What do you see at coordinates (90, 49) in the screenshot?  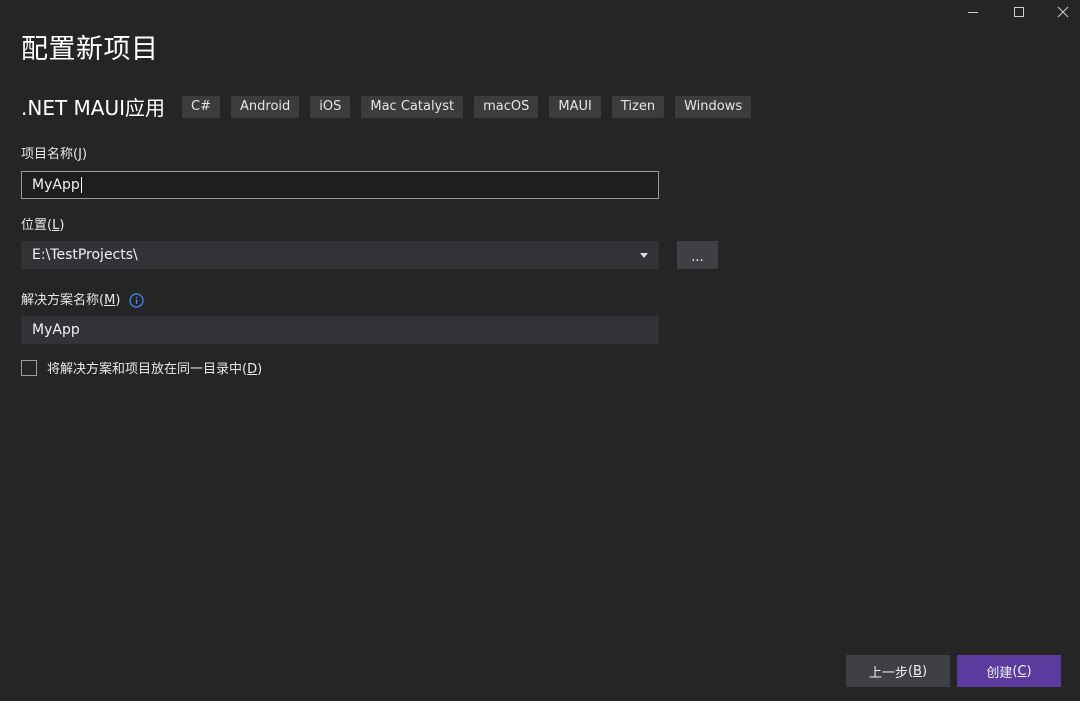 I see `page-title: 配置新项目` at bounding box center [90, 49].